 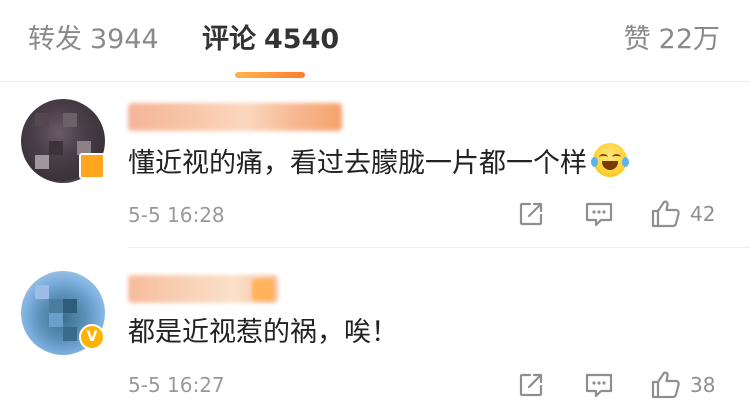 What do you see at coordinates (637, 39) in the screenshot?
I see `tab-likes-label: 赞` at bounding box center [637, 39].